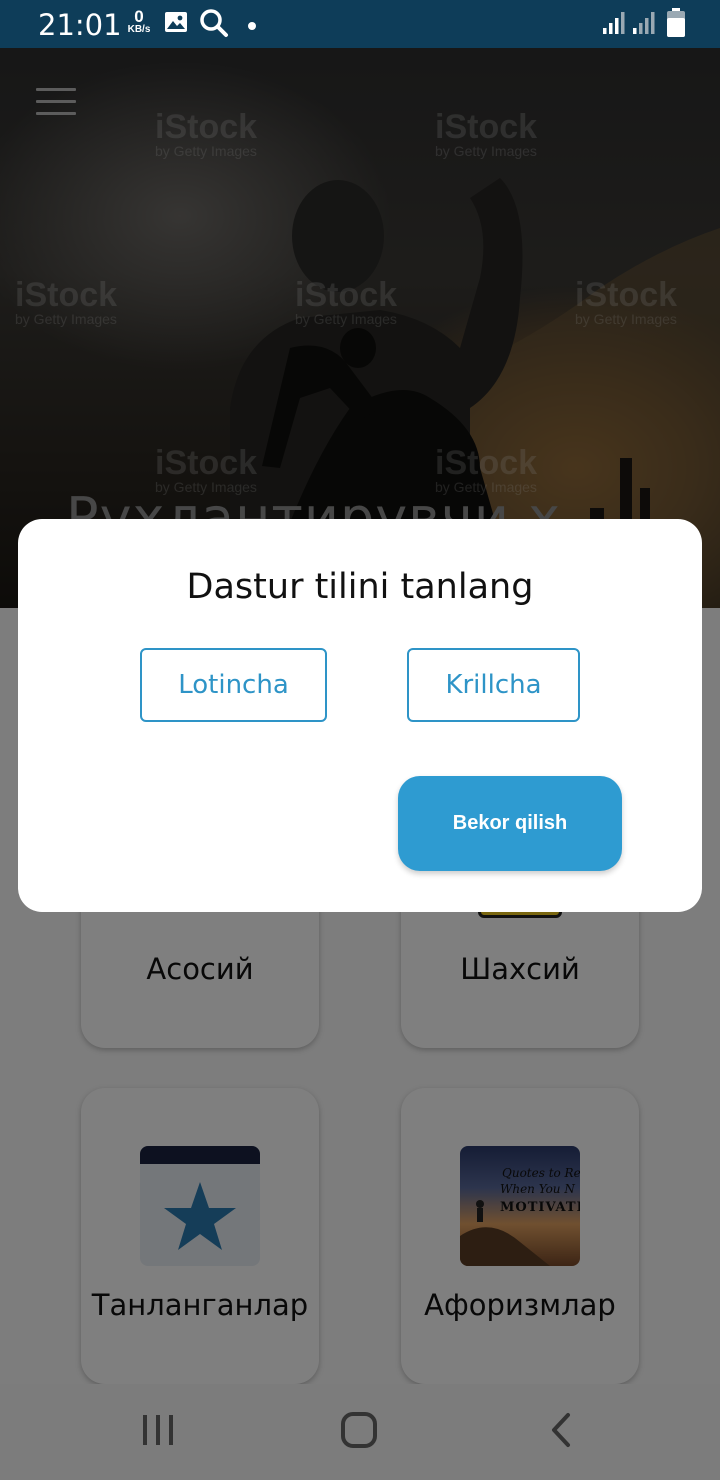 The width and height of the screenshot is (720, 1480). What do you see at coordinates (252, 27) in the screenshot?
I see `dot-icon` at bounding box center [252, 27].